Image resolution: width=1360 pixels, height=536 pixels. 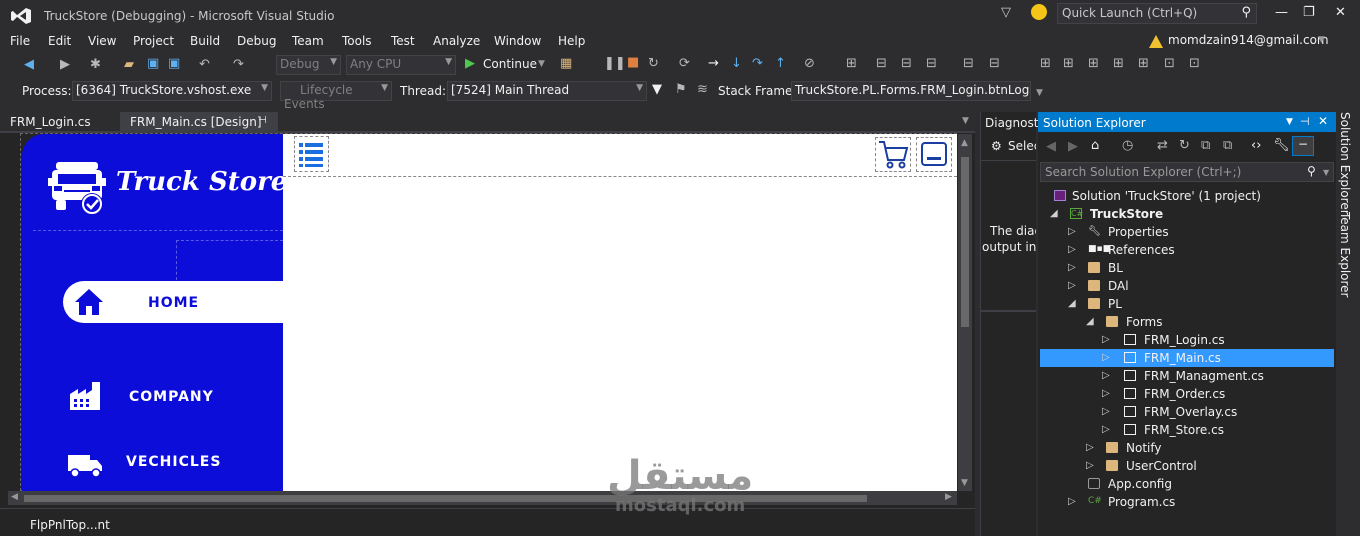 I want to click on menu-window: Window, so click(x=517, y=41).